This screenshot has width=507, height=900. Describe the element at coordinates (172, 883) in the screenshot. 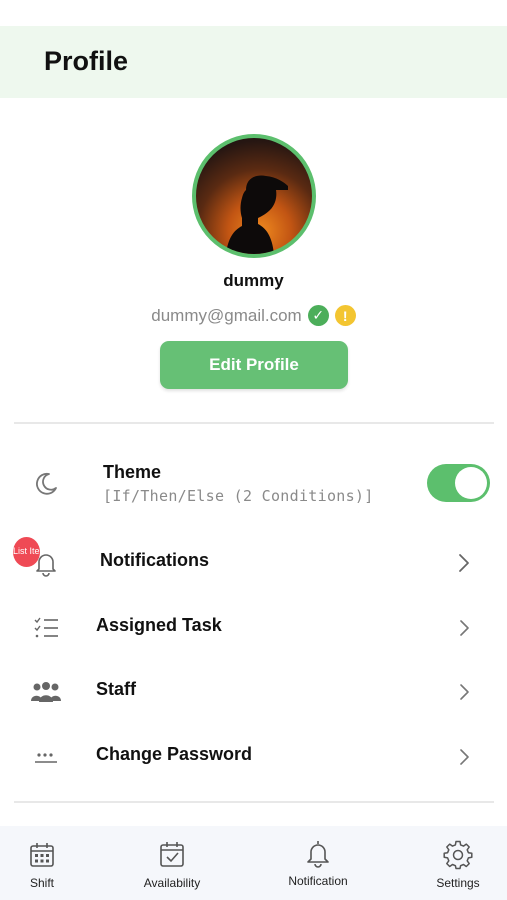

I see `nav-label-availability: Availability` at that location.